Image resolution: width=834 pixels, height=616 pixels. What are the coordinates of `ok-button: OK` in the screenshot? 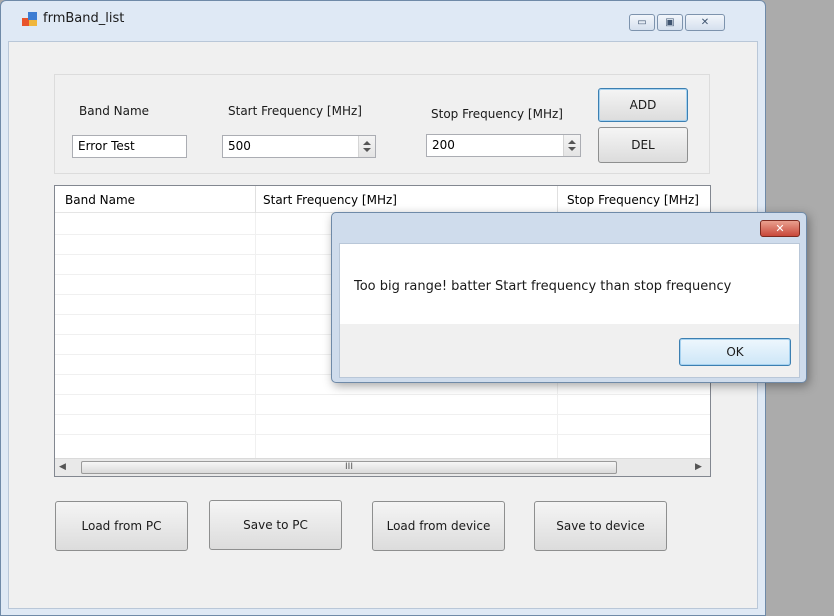 It's located at (735, 352).